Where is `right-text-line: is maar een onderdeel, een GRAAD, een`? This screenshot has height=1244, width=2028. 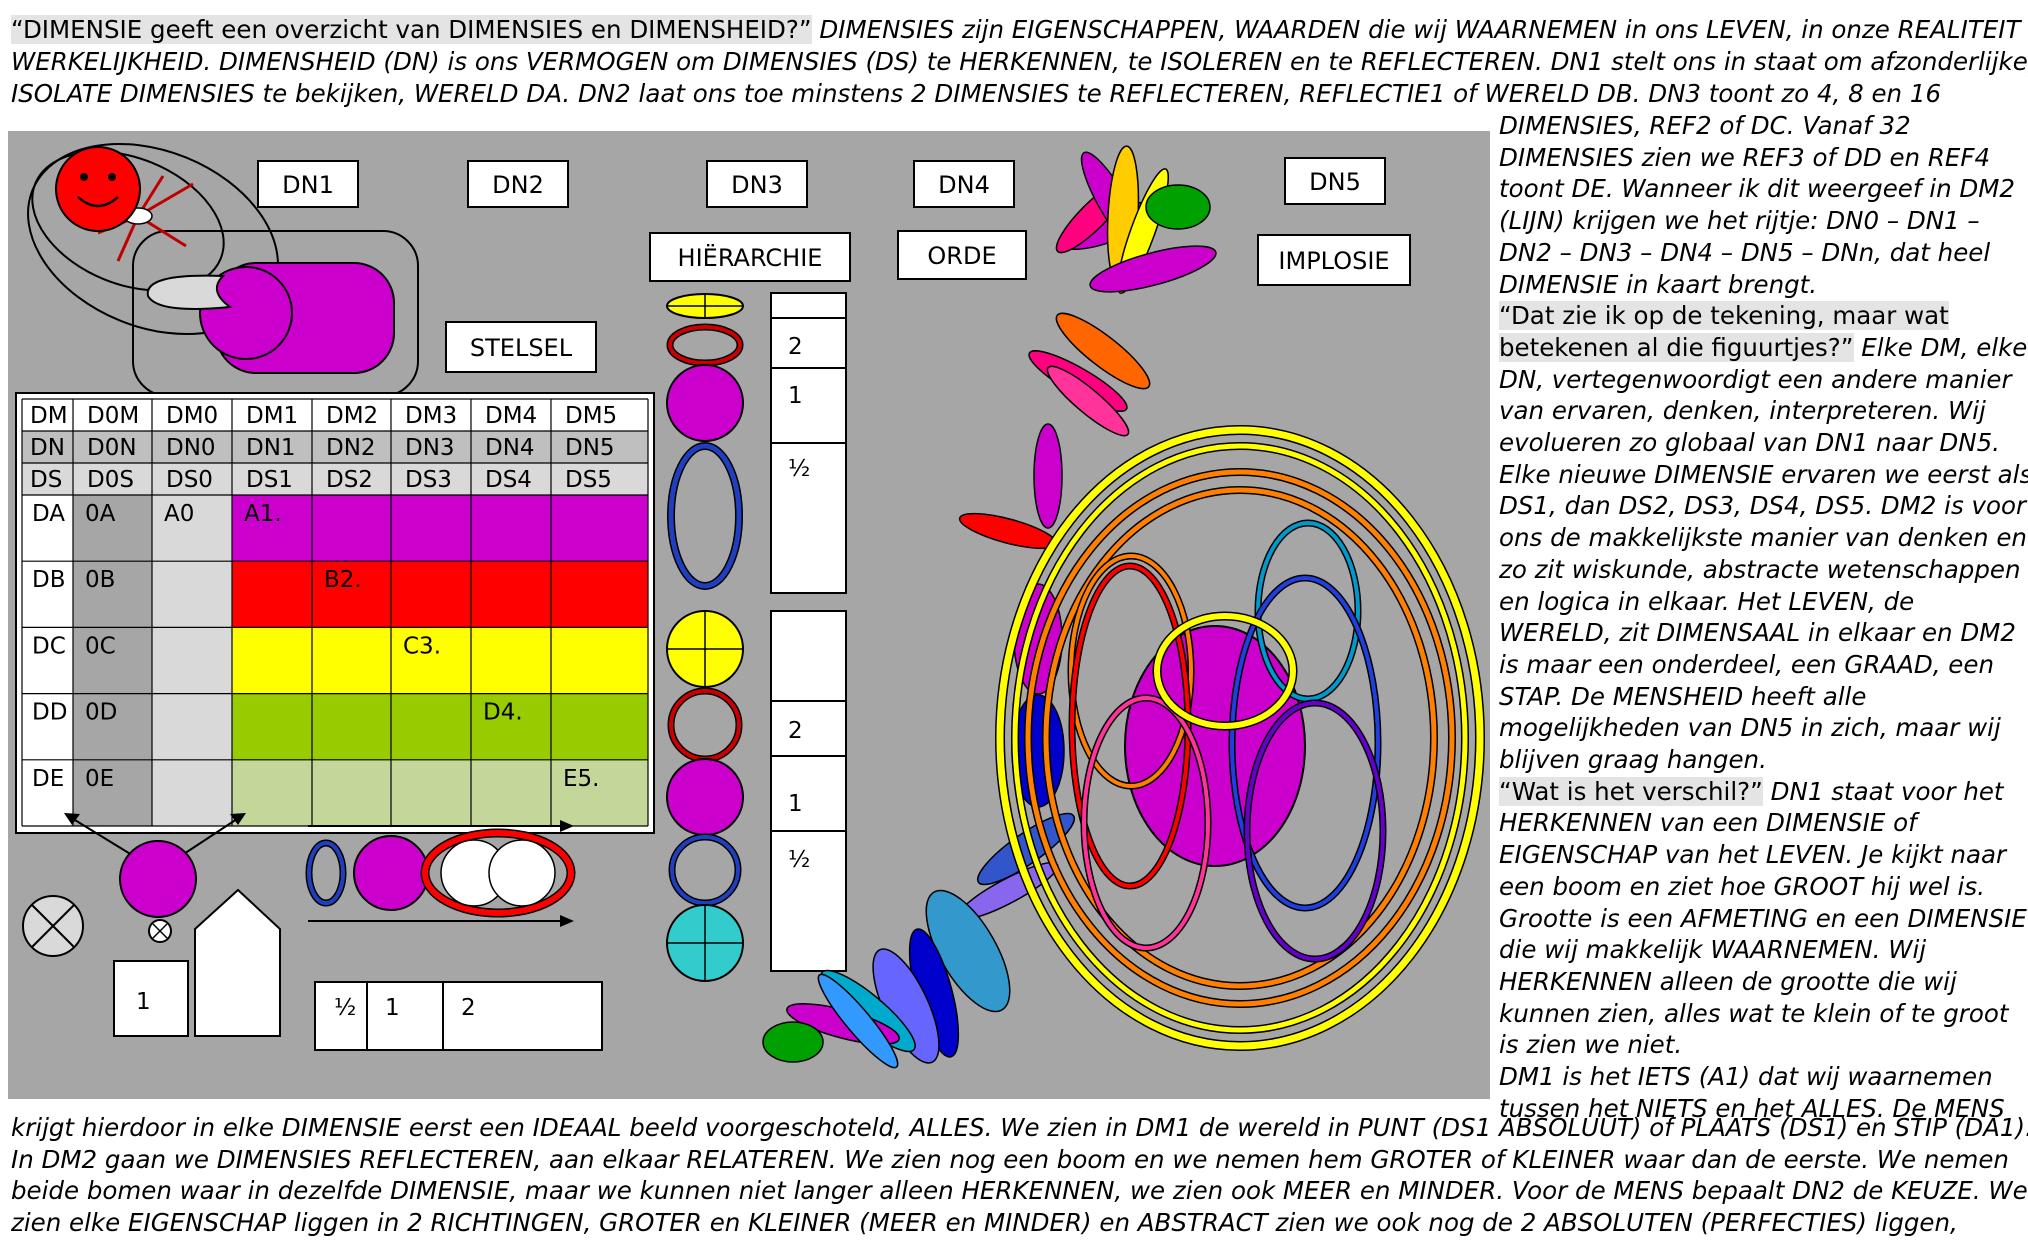
right-text-line: is maar een onderdeel, een GRAAD, een is located at coordinates (1746, 665).